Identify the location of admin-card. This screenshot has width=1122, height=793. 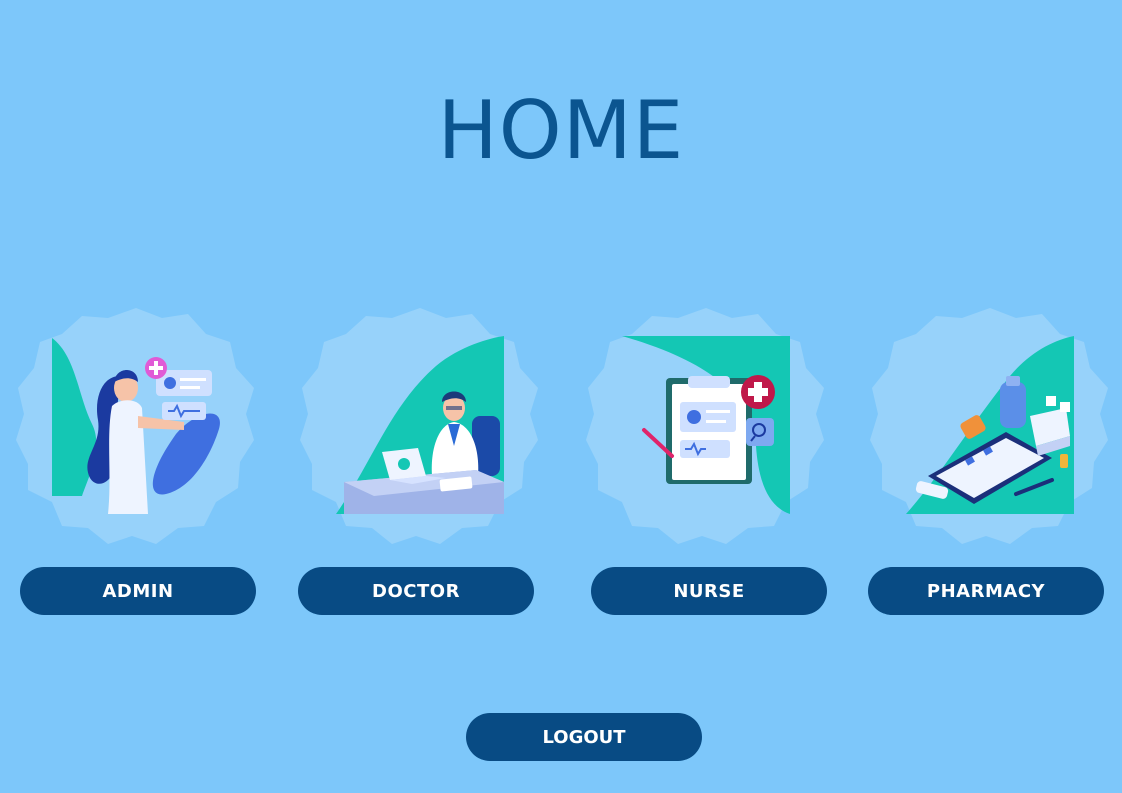
(136, 426).